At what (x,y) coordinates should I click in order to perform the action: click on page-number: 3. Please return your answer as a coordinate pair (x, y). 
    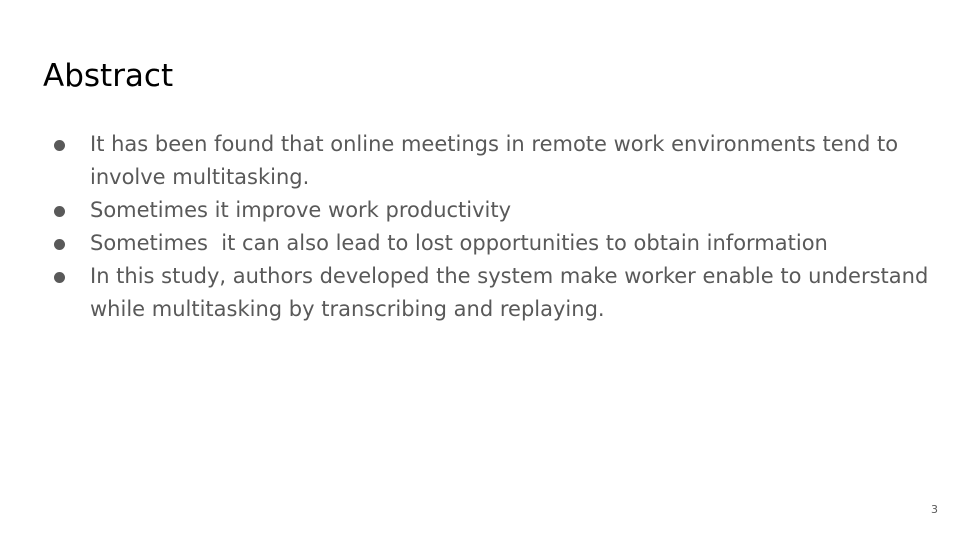
    Looking at the image, I should click on (934, 509).